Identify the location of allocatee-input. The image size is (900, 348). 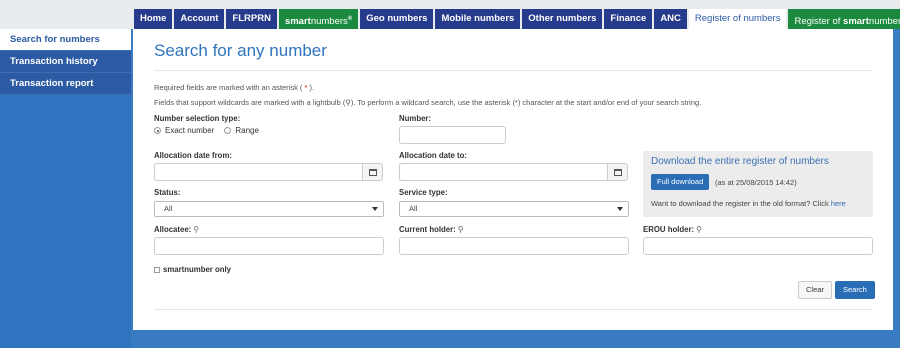
(269, 246).